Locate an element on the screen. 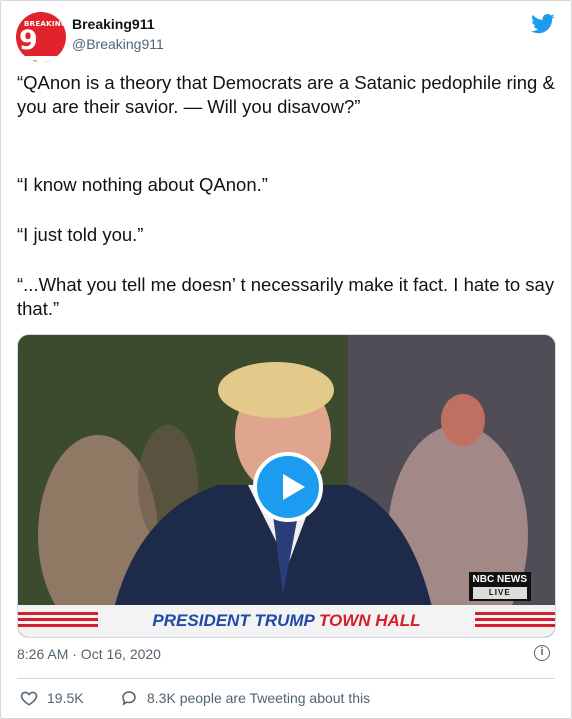  chat-bubble-icon is located at coordinates (129, 698).